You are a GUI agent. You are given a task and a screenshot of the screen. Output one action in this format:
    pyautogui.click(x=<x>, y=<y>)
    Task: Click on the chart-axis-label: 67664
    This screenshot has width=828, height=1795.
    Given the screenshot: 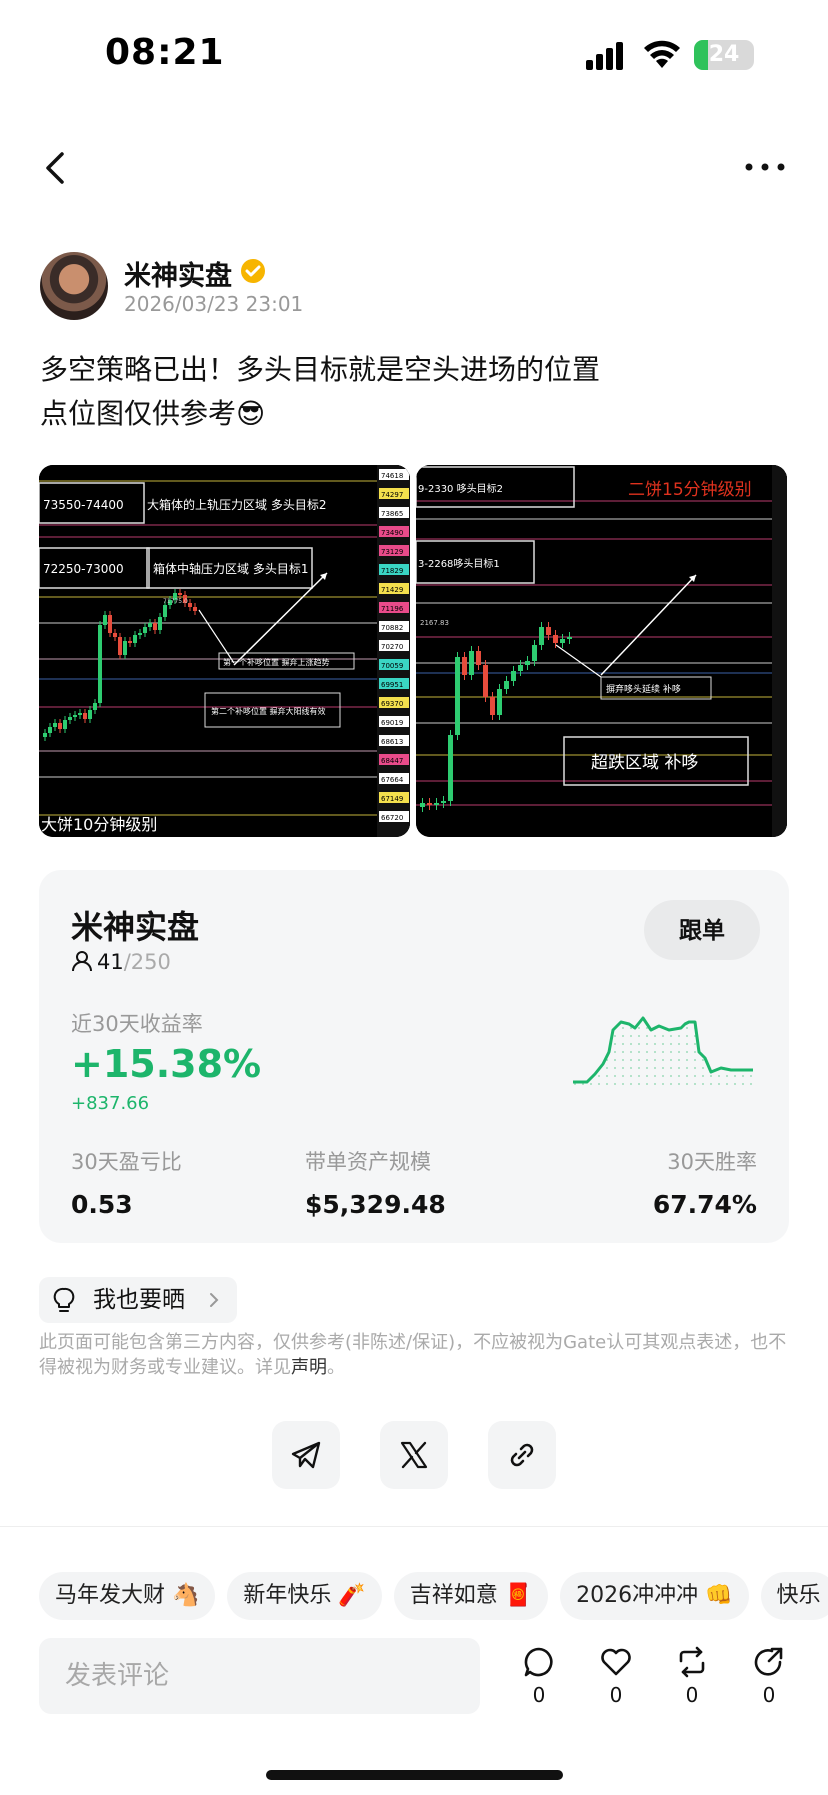 What is the action you would take?
    pyautogui.click(x=392, y=780)
    